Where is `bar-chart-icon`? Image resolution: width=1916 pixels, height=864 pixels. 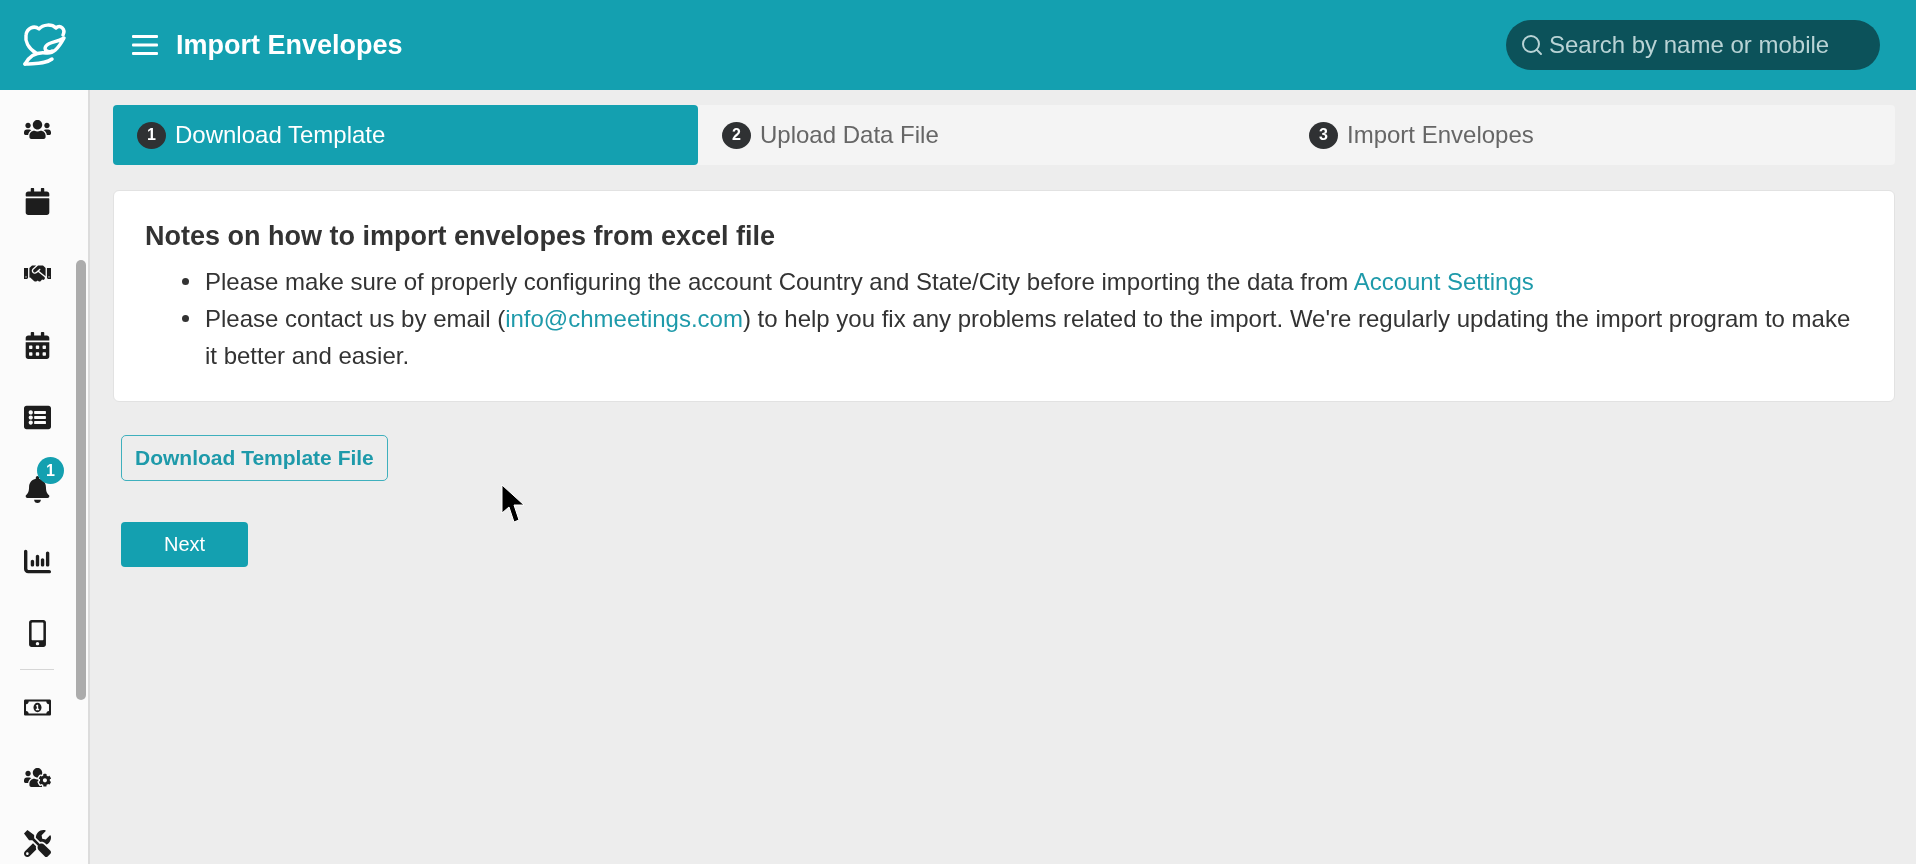 bar-chart-icon is located at coordinates (37, 561).